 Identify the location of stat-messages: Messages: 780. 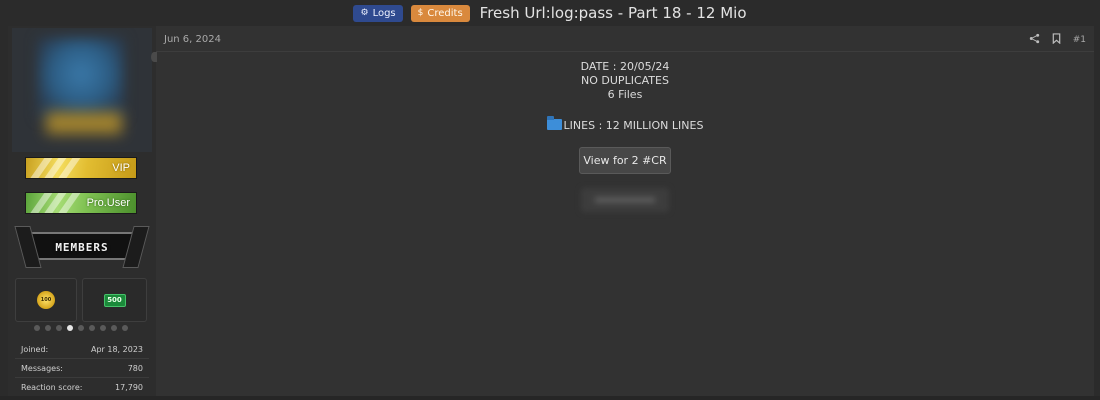
(82, 368).